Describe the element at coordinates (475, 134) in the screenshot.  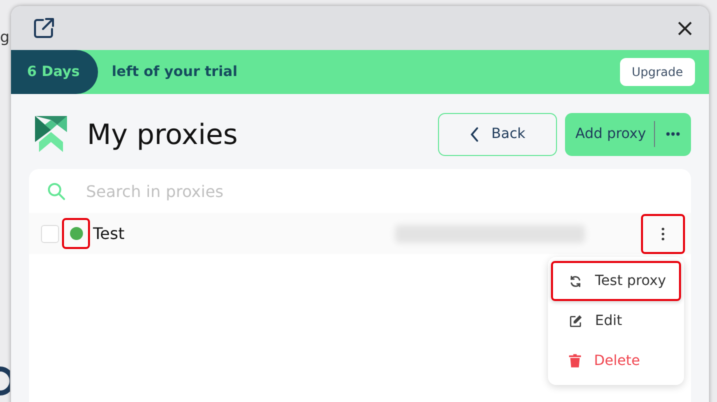
I see `chevron-left-icon` at that location.